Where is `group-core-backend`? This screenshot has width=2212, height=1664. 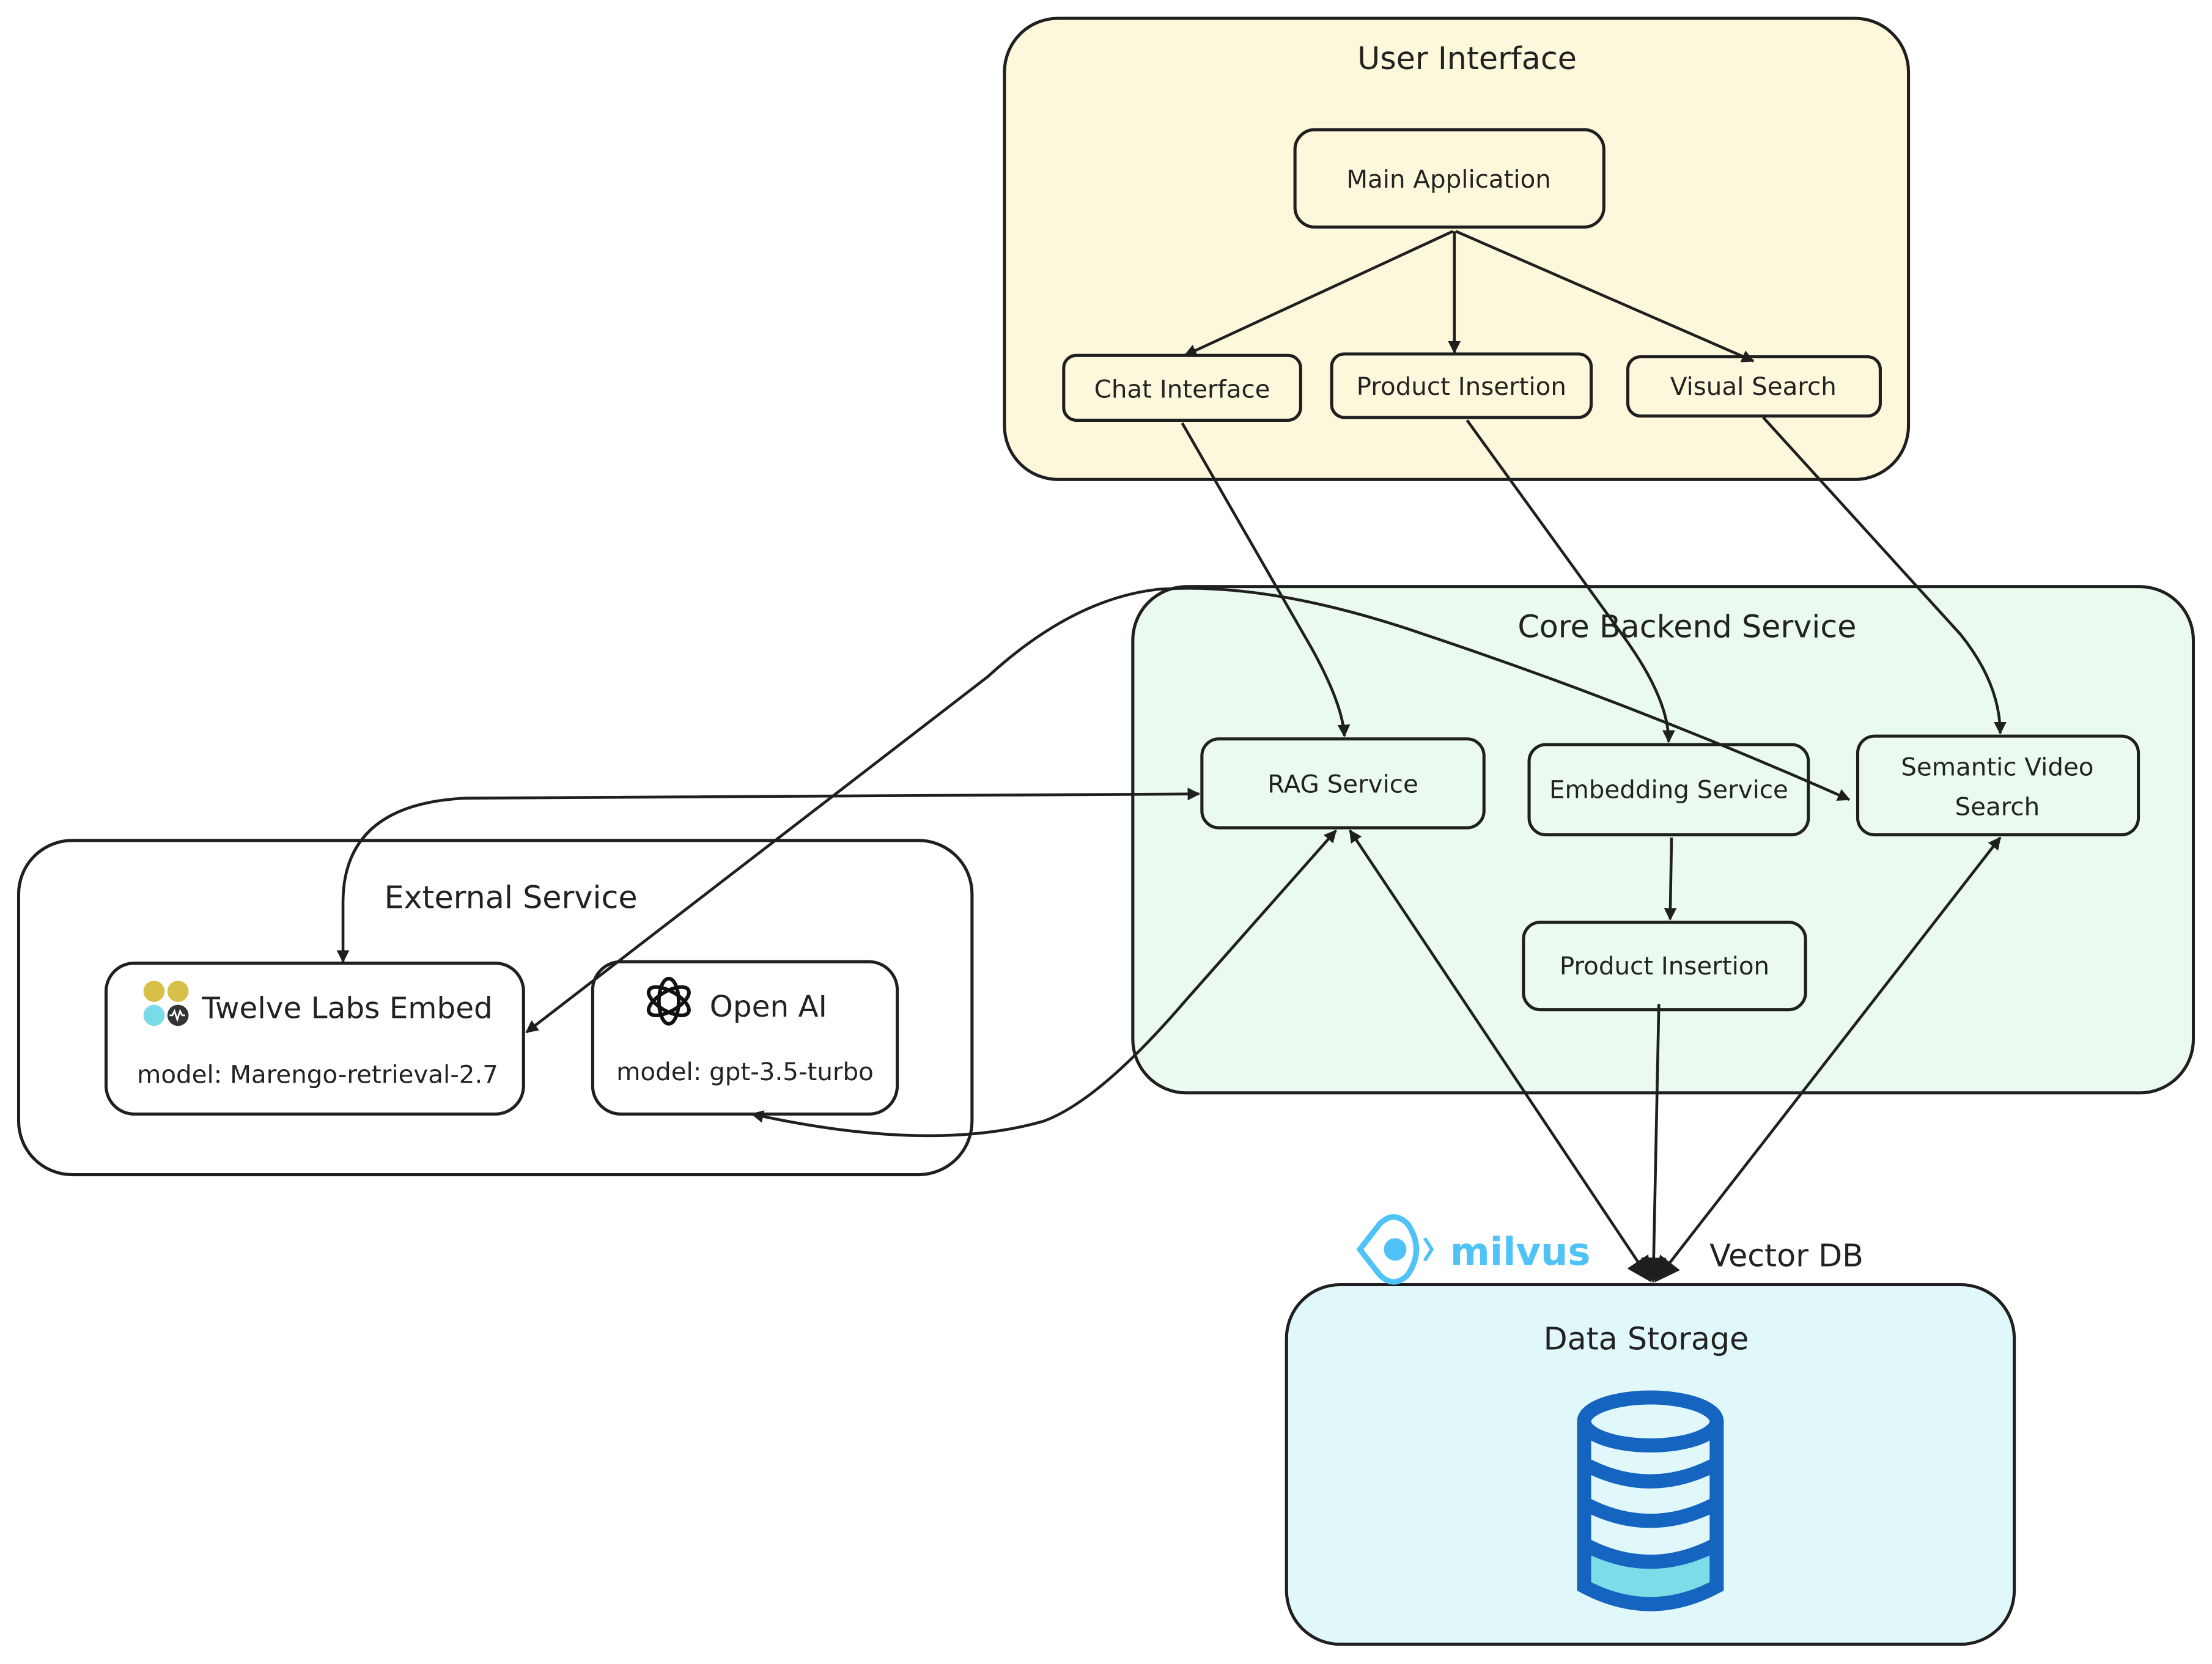 group-core-backend is located at coordinates (1663, 840).